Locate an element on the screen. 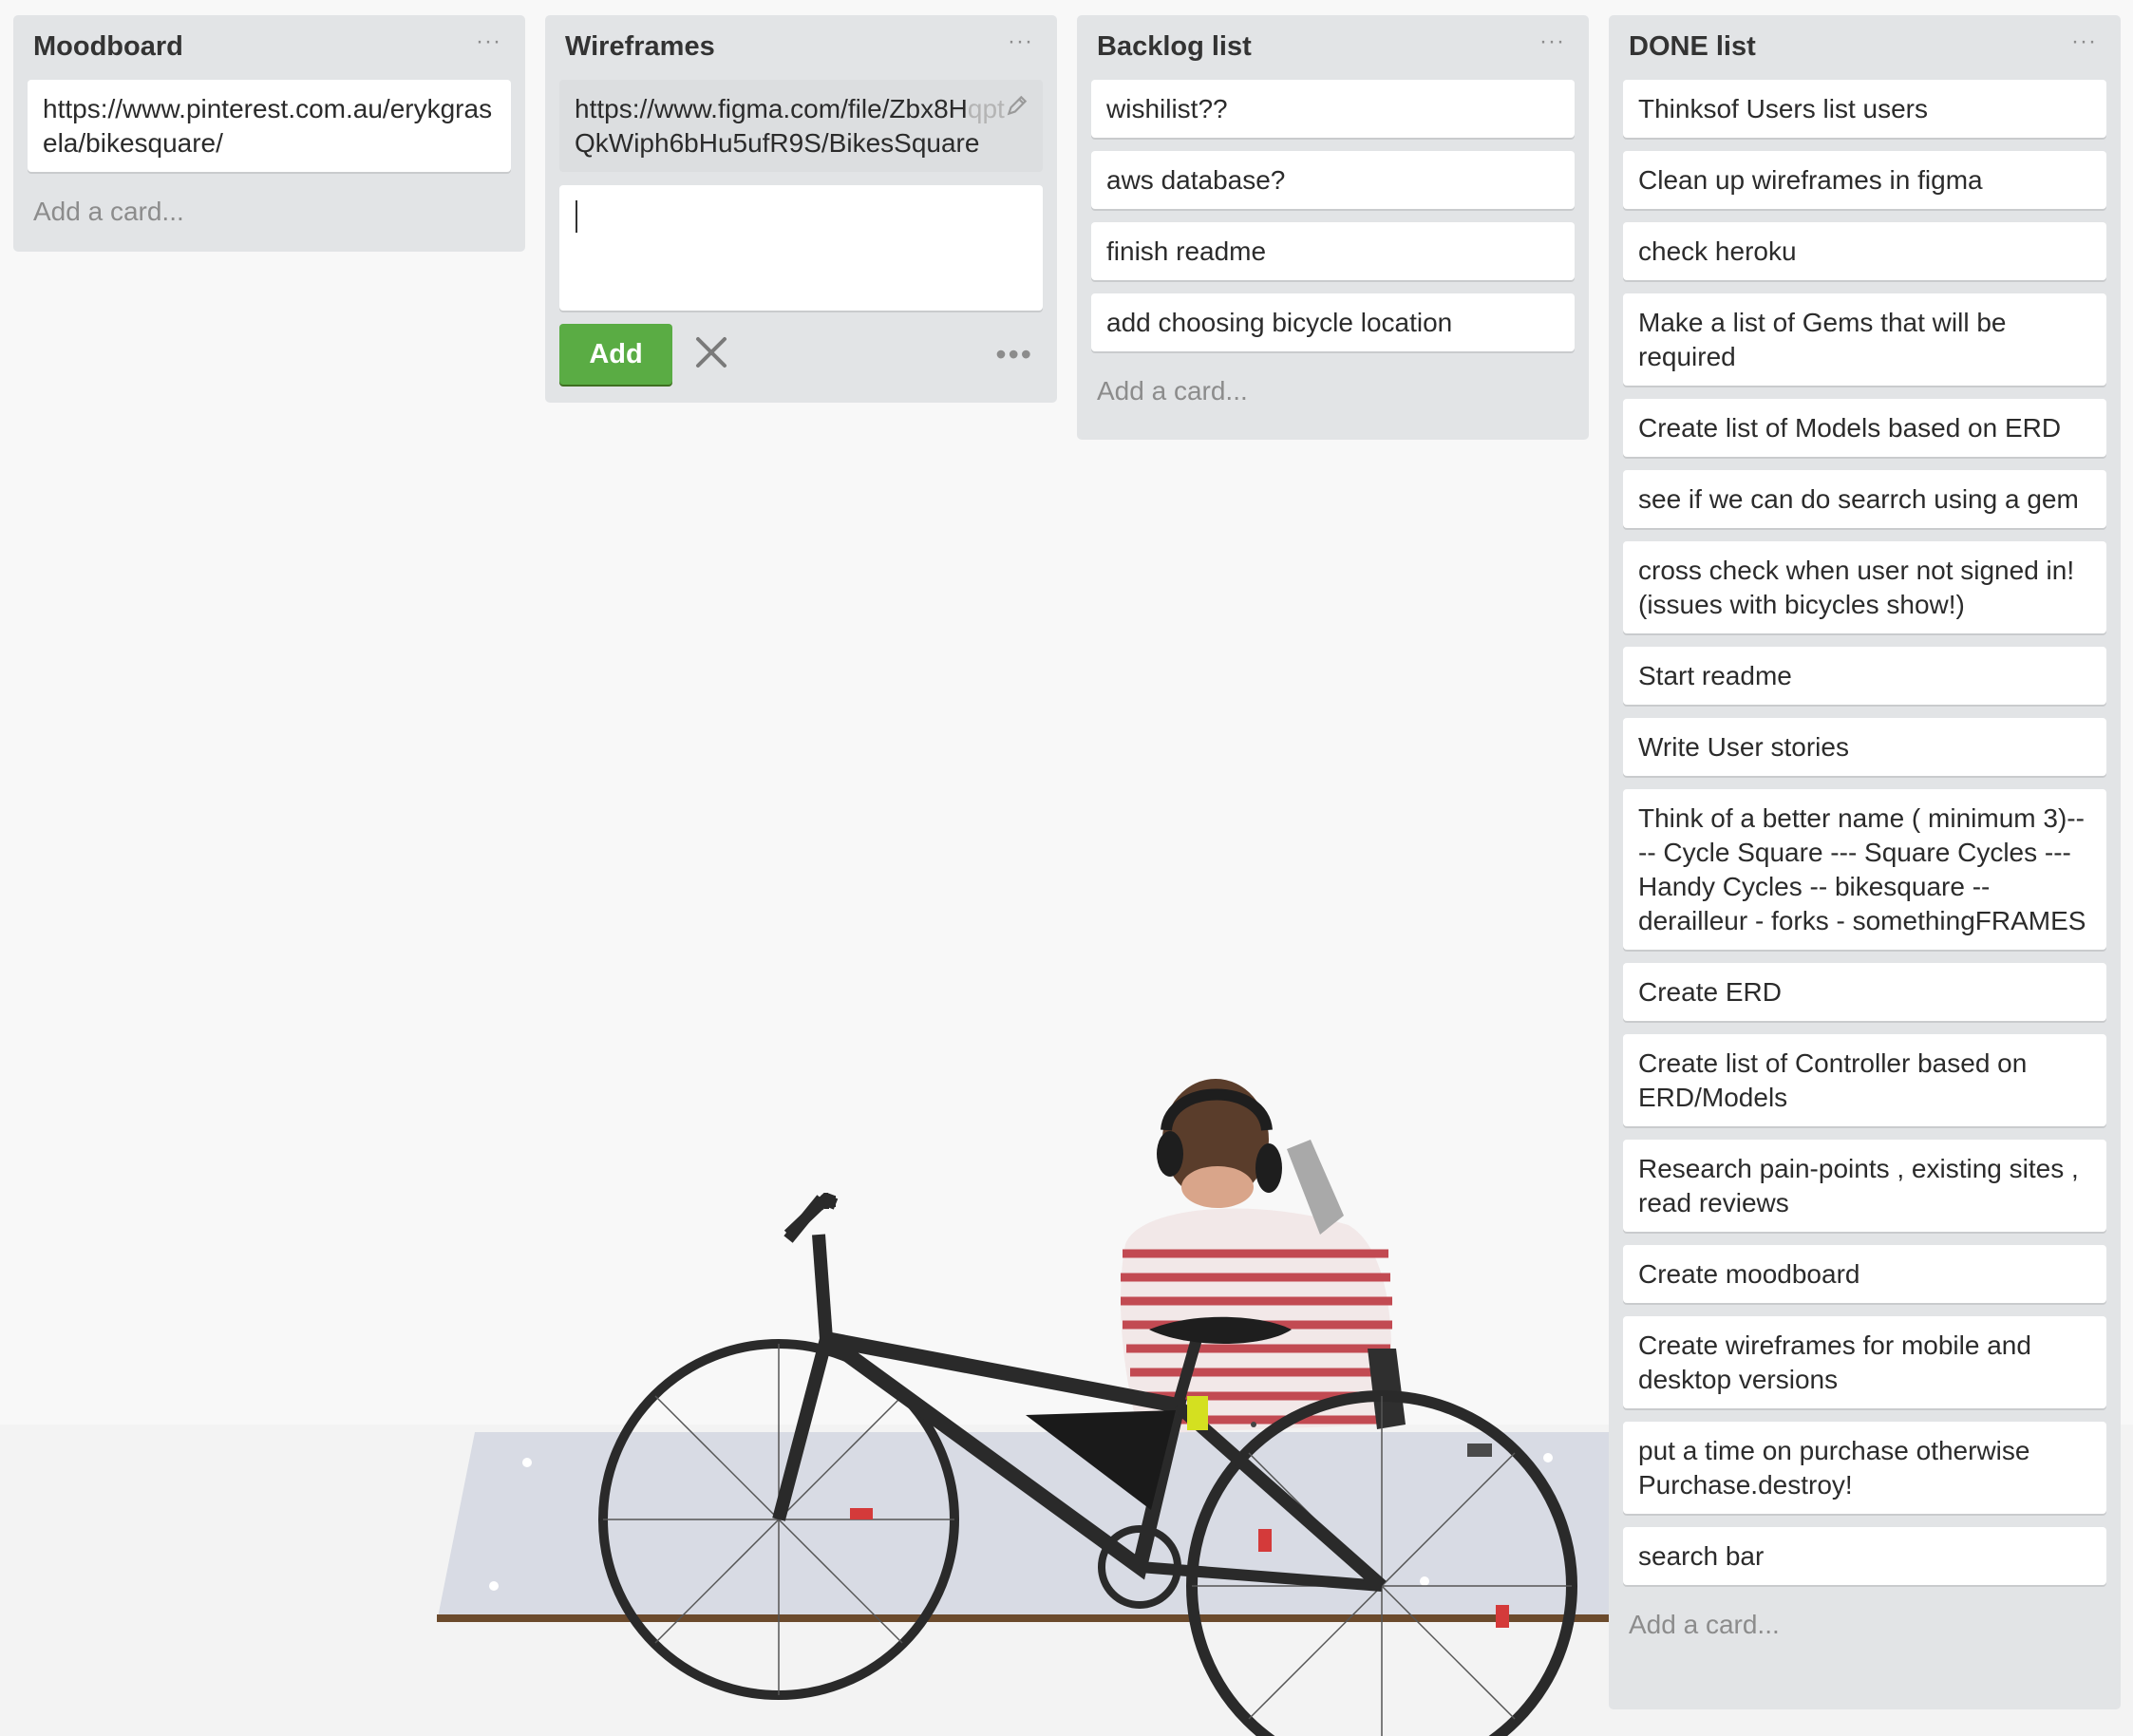 The image size is (2133, 1736). list-header: Moodboard ··· is located at coordinates (269, 47).